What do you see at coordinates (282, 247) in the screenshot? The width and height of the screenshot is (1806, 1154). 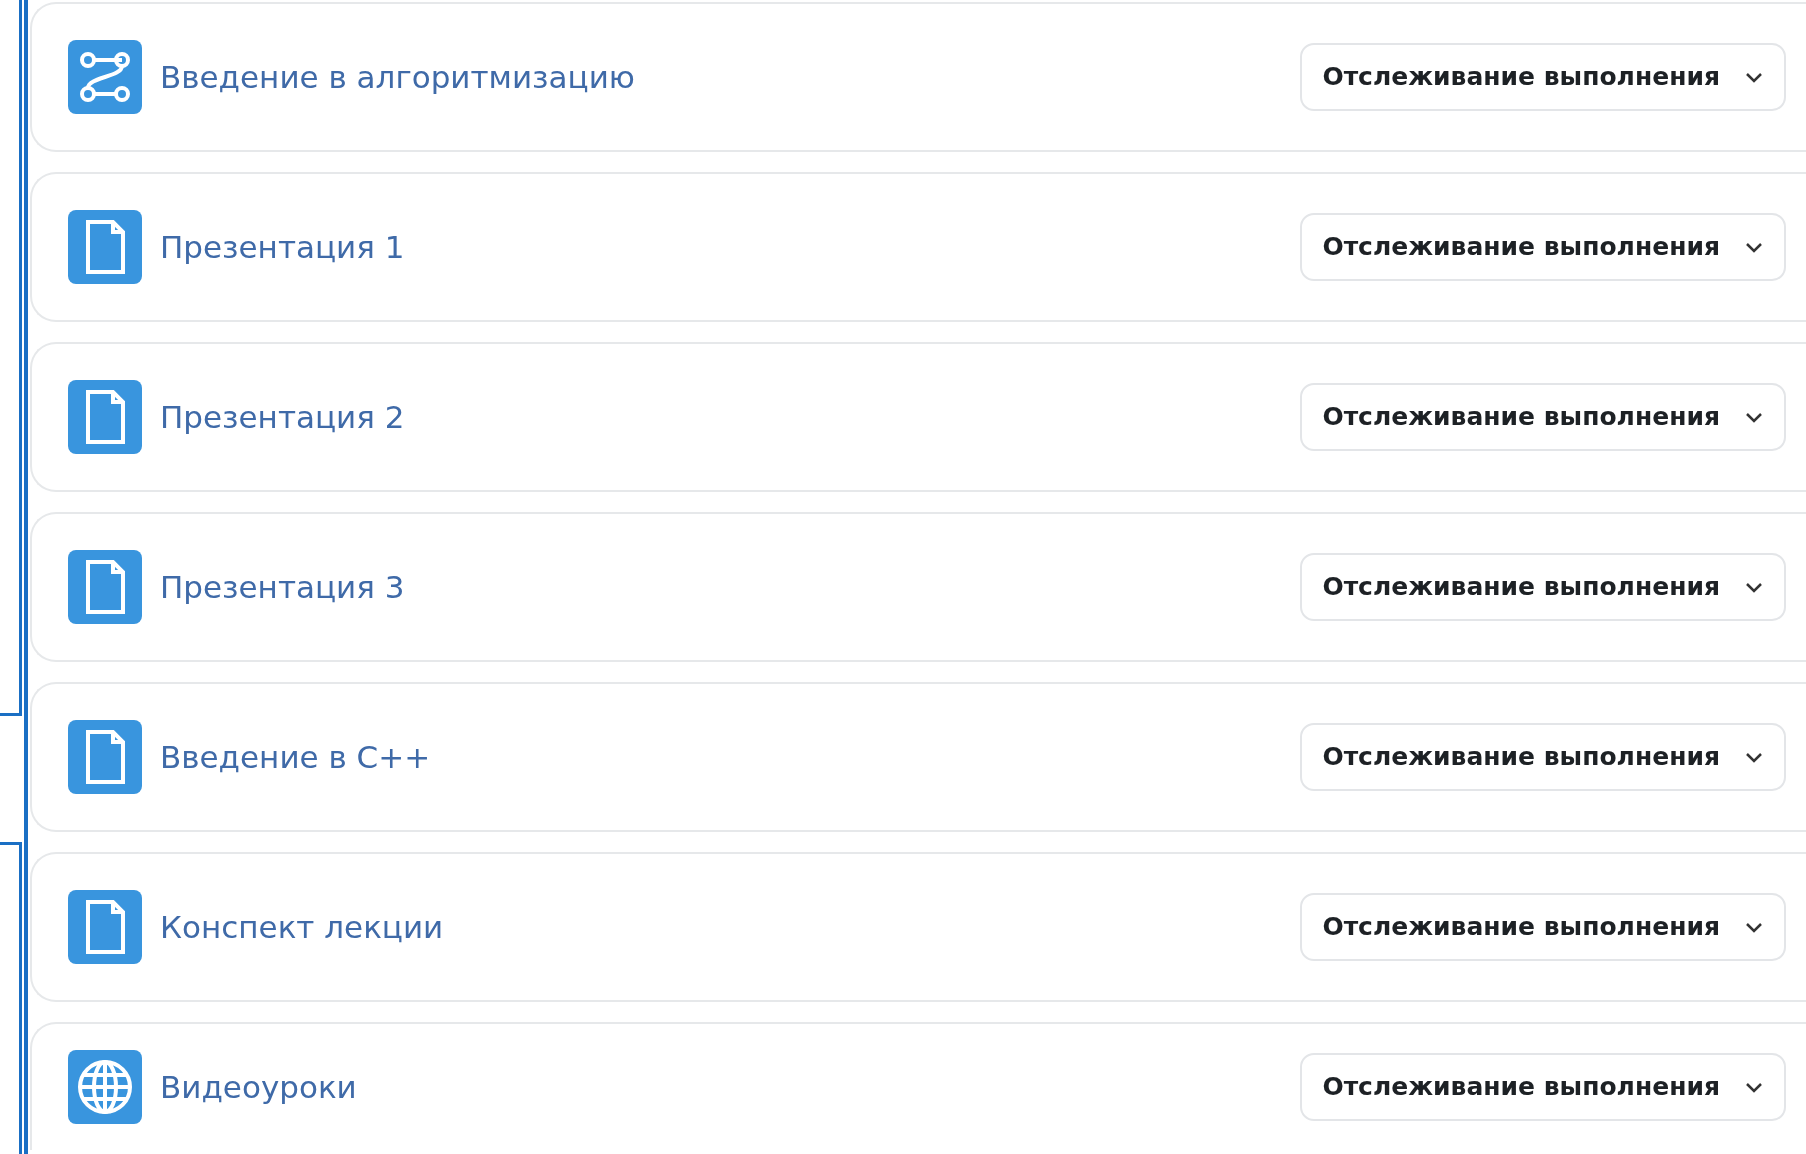 I see `activity-link: Презентация 1` at bounding box center [282, 247].